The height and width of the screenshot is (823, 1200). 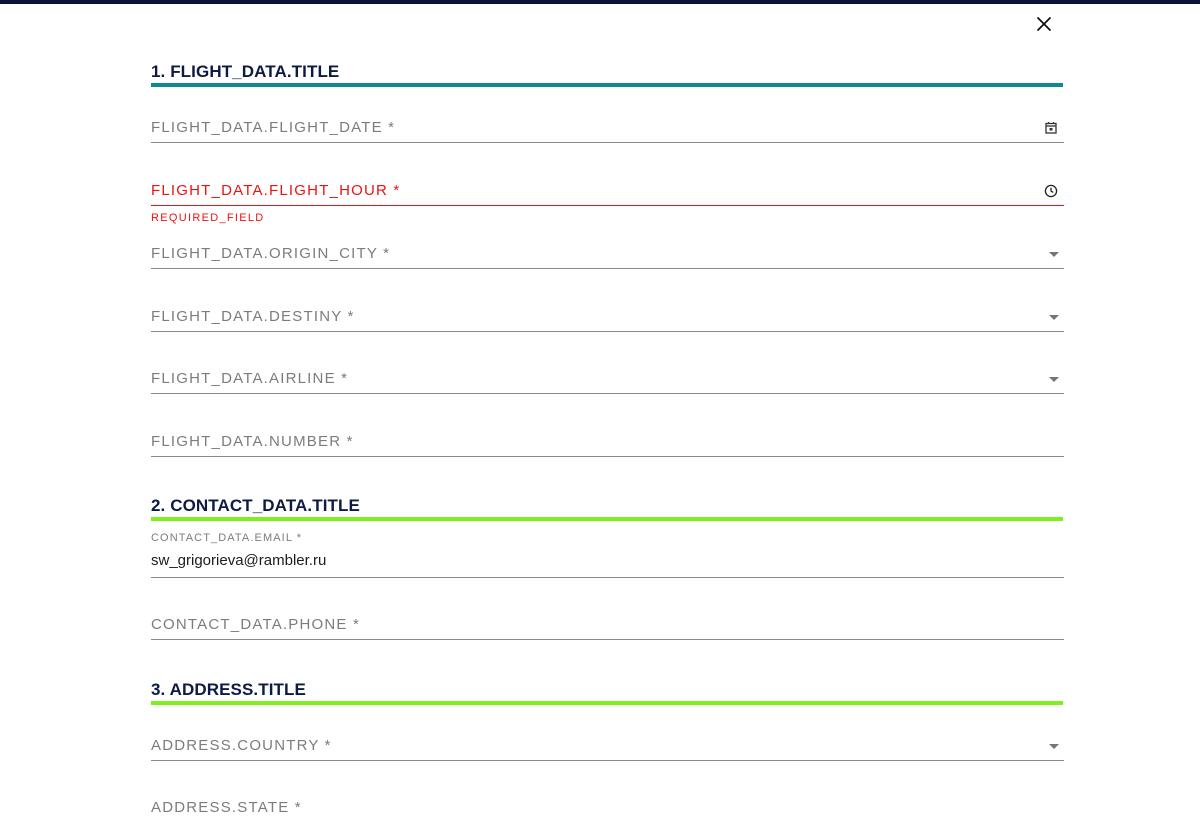 I want to click on section-title: 1. FLIGHT_DATA.TITLE, so click(x=245, y=71).